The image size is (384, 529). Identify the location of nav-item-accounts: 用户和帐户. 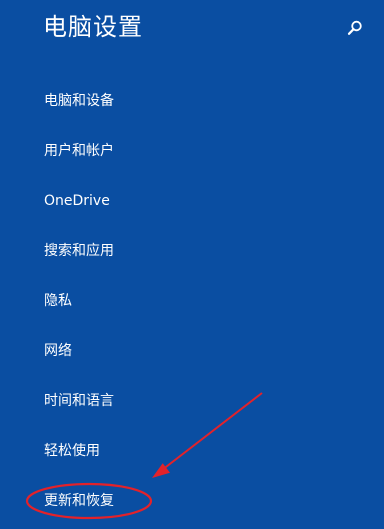
(79, 151).